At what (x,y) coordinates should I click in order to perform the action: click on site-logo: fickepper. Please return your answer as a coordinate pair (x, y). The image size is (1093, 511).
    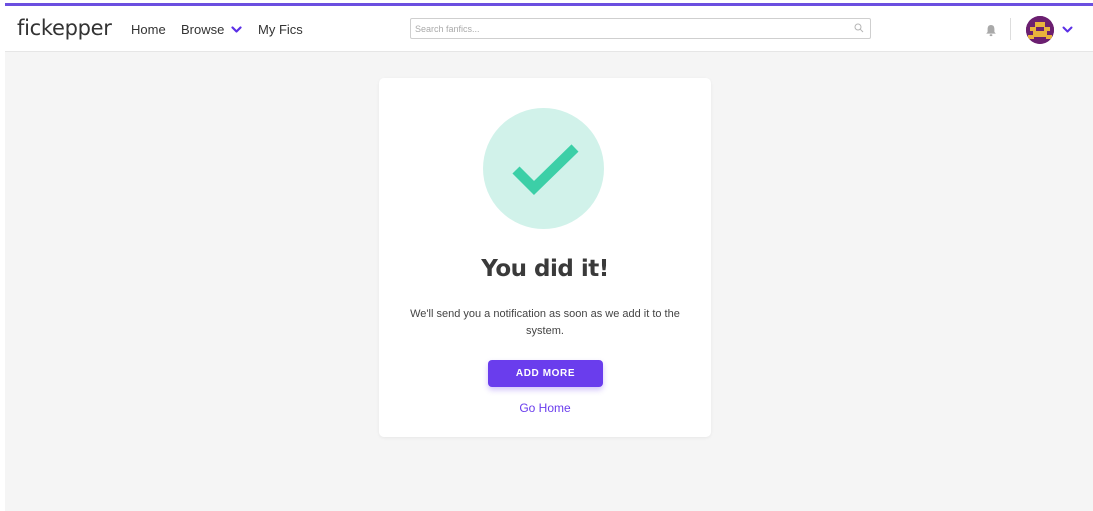
    Looking at the image, I should click on (64, 28).